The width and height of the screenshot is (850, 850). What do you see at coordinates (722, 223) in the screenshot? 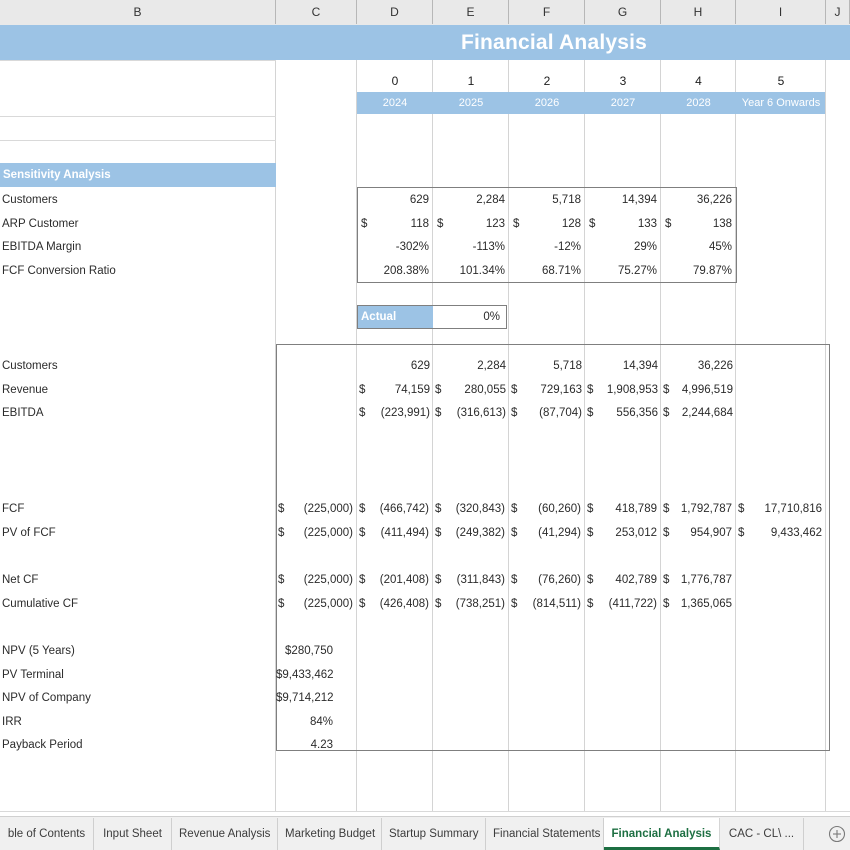
I see `sensitivity-value-1-4: 138` at bounding box center [722, 223].